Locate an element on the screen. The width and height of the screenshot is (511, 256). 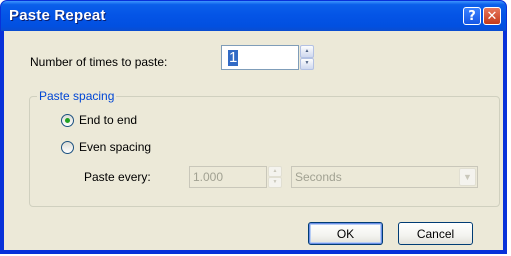
paste-every-spinner: ▲ ▼ is located at coordinates (275, 177).